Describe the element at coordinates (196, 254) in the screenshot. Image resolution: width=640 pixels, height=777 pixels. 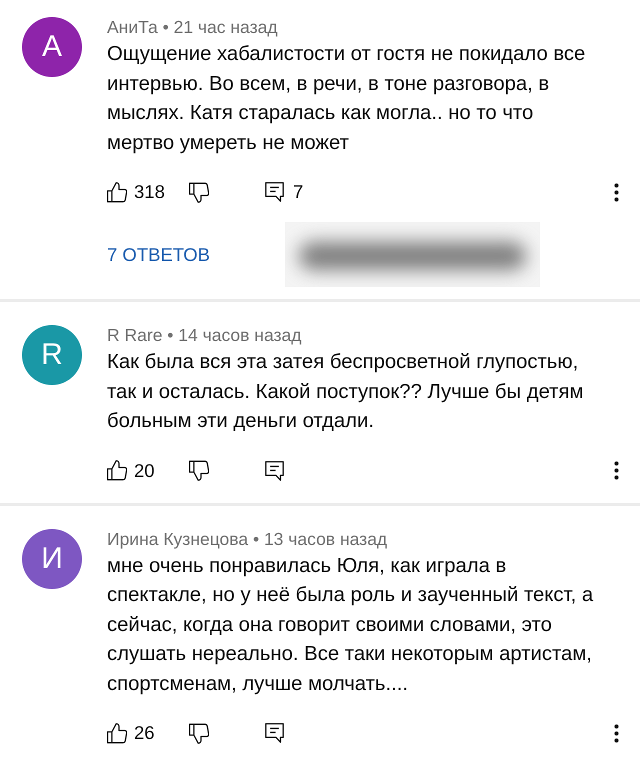
I see `replies-link: 7 ОТВЕТОВ` at that location.